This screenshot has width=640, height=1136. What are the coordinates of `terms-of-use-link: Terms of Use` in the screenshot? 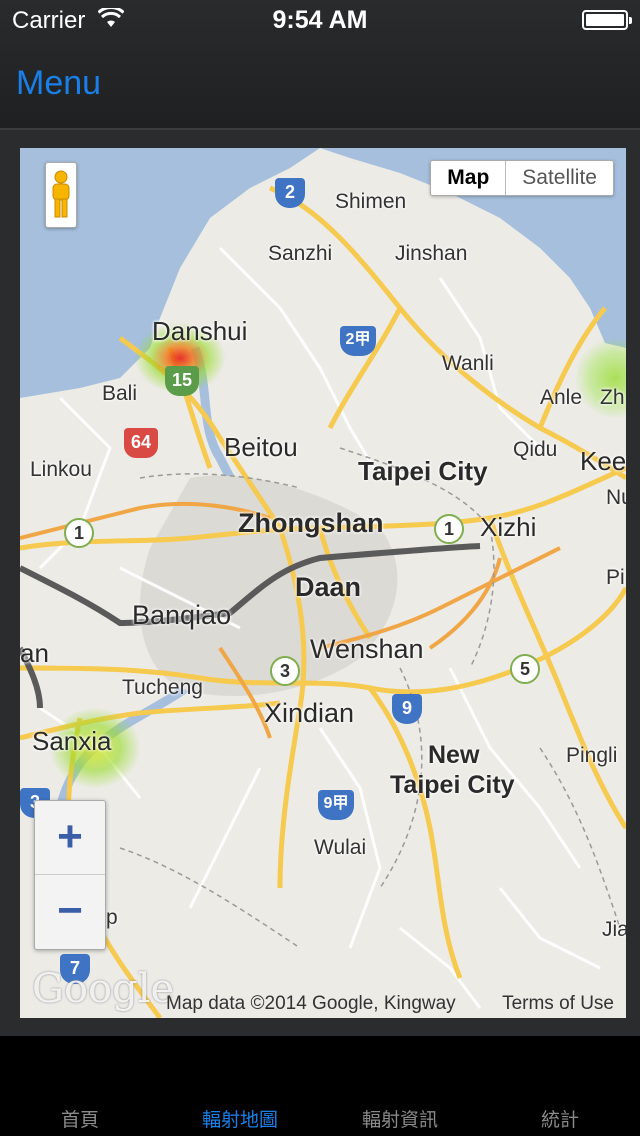 It's located at (558, 1004).